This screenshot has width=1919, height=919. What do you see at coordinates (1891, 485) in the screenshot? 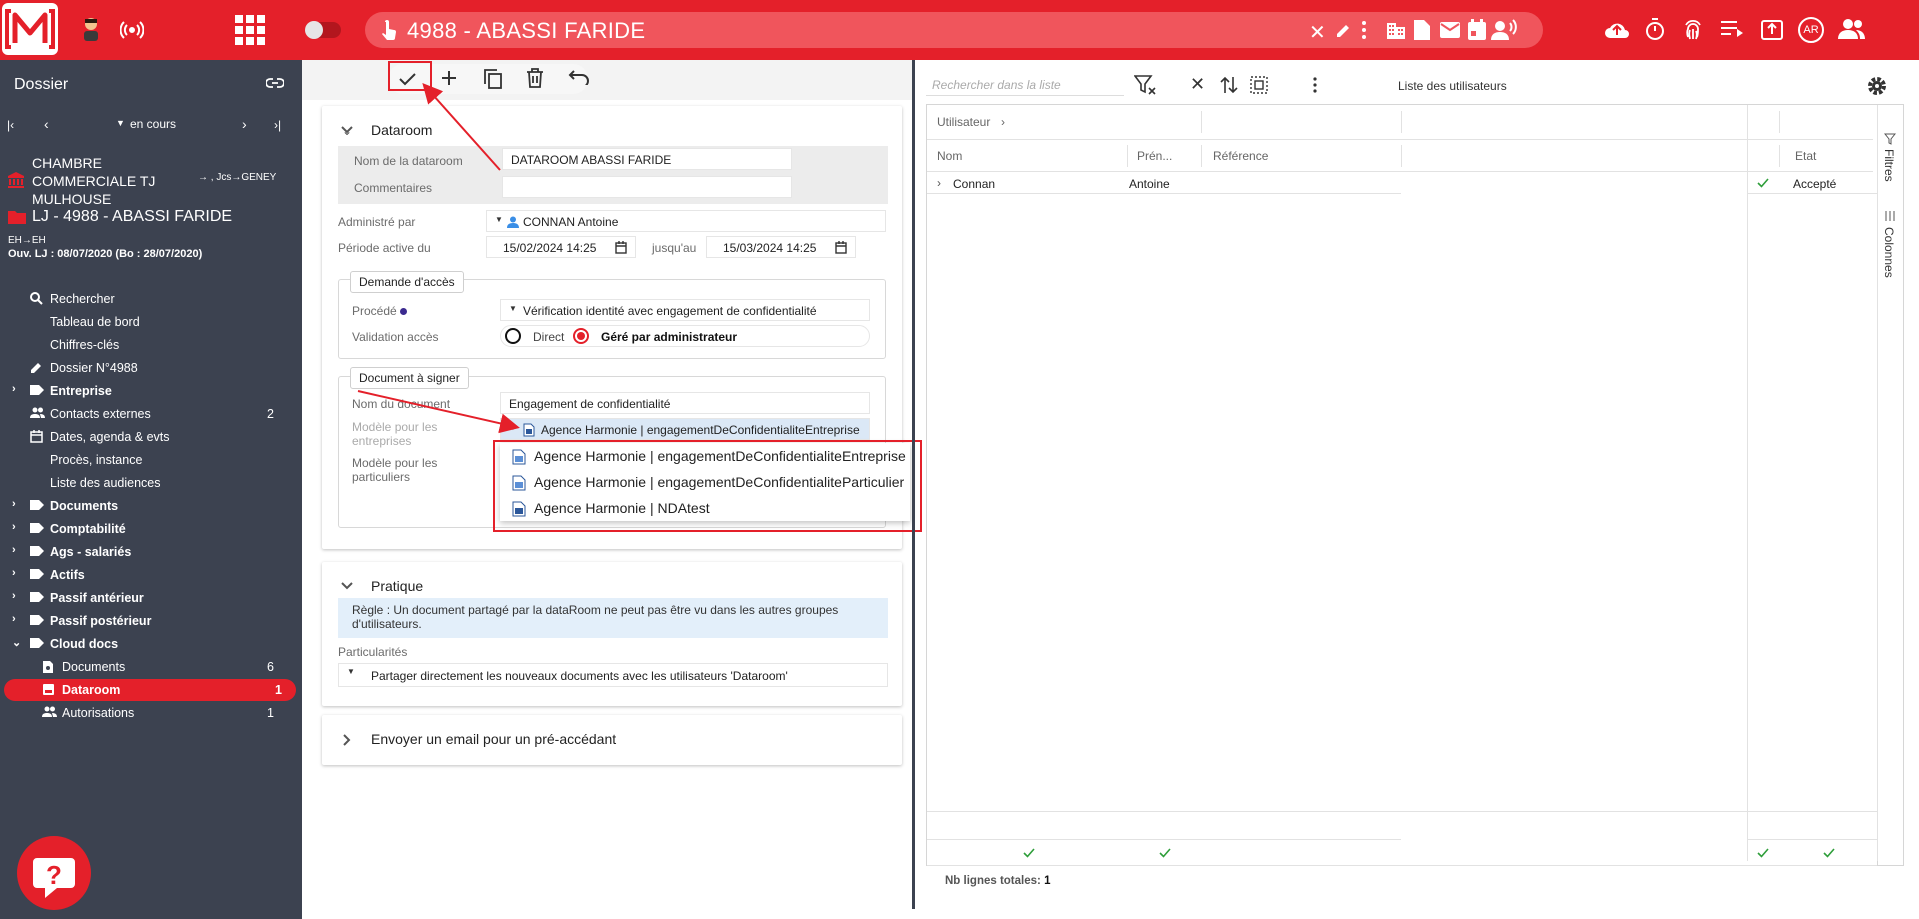
I see `side-tool-panel: Filtres Colonnes` at bounding box center [1891, 485].